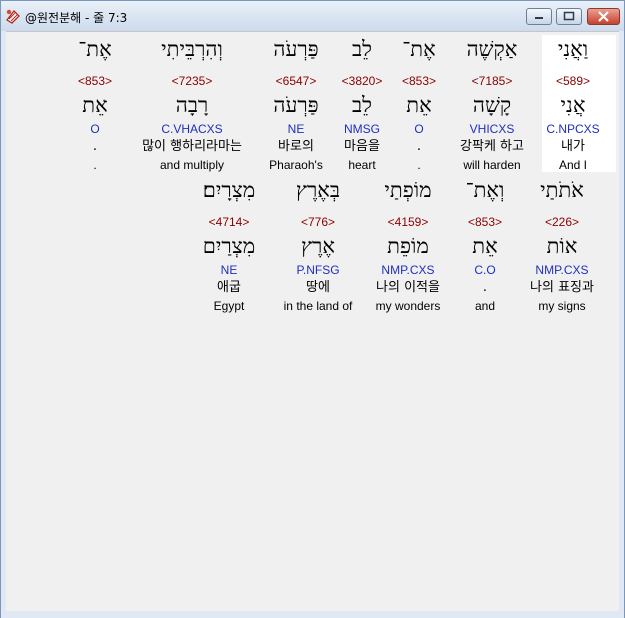 Image resolution: width=625 pixels, height=618 pixels. I want to click on strong-number: <853>, so click(95, 81).